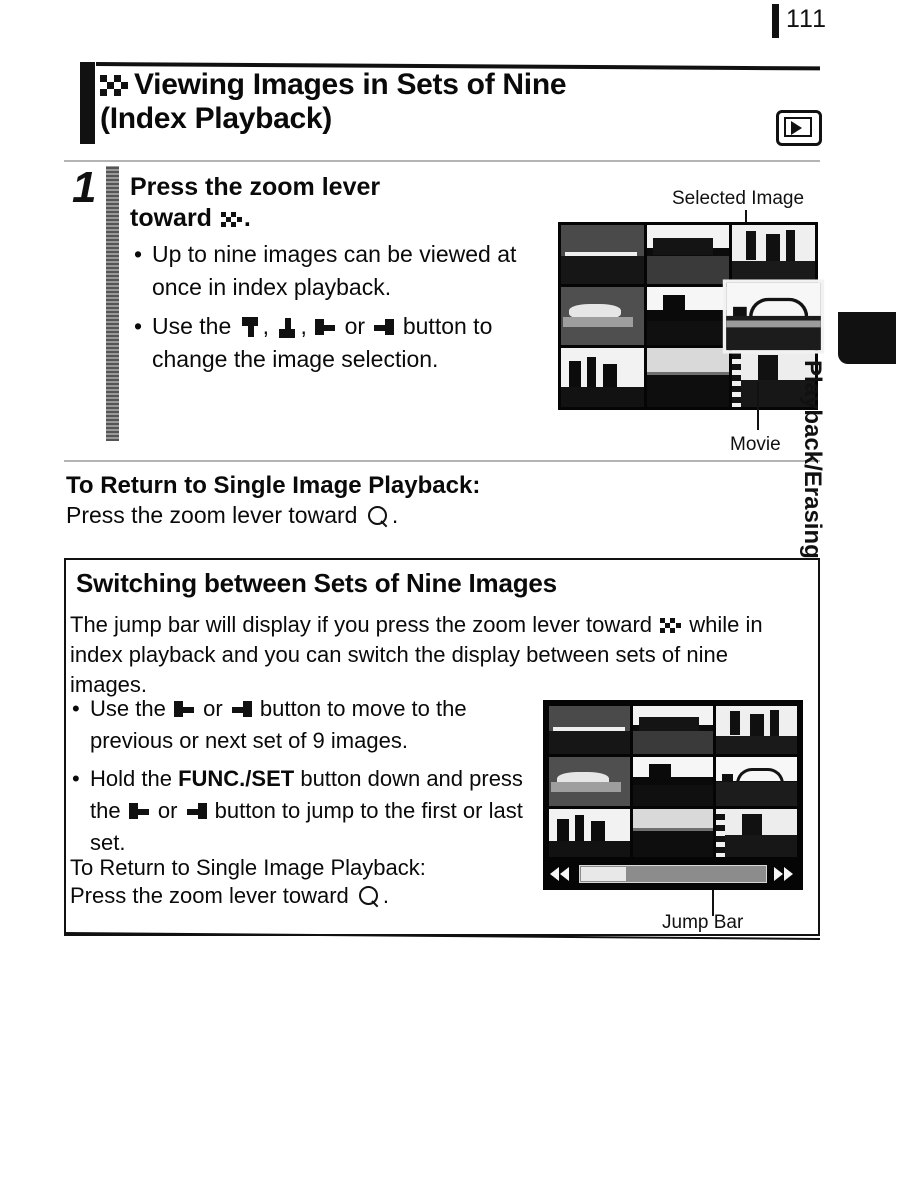  Describe the element at coordinates (316, 583) in the screenshot. I see `info-box-title: Switching between Sets of Nine Images` at that location.